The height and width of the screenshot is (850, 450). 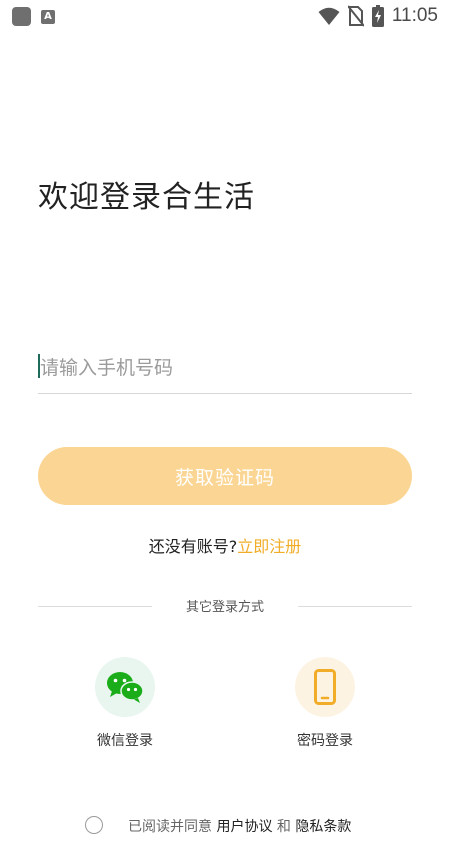 I want to click on privacy-link: 隐私条款, so click(x=323, y=827).